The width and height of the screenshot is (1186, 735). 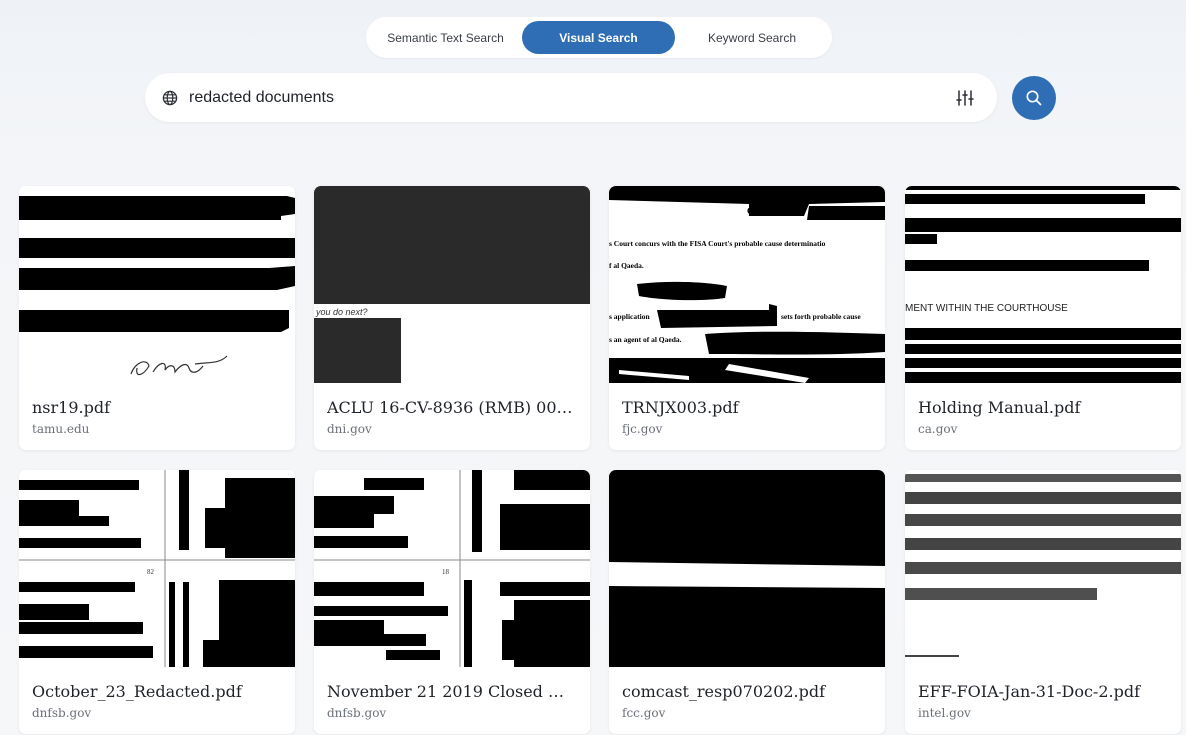 What do you see at coordinates (821, 316) in the screenshot?
I see `thumbnail-text: sets forth probable cause` at bounding box center [821, 316].